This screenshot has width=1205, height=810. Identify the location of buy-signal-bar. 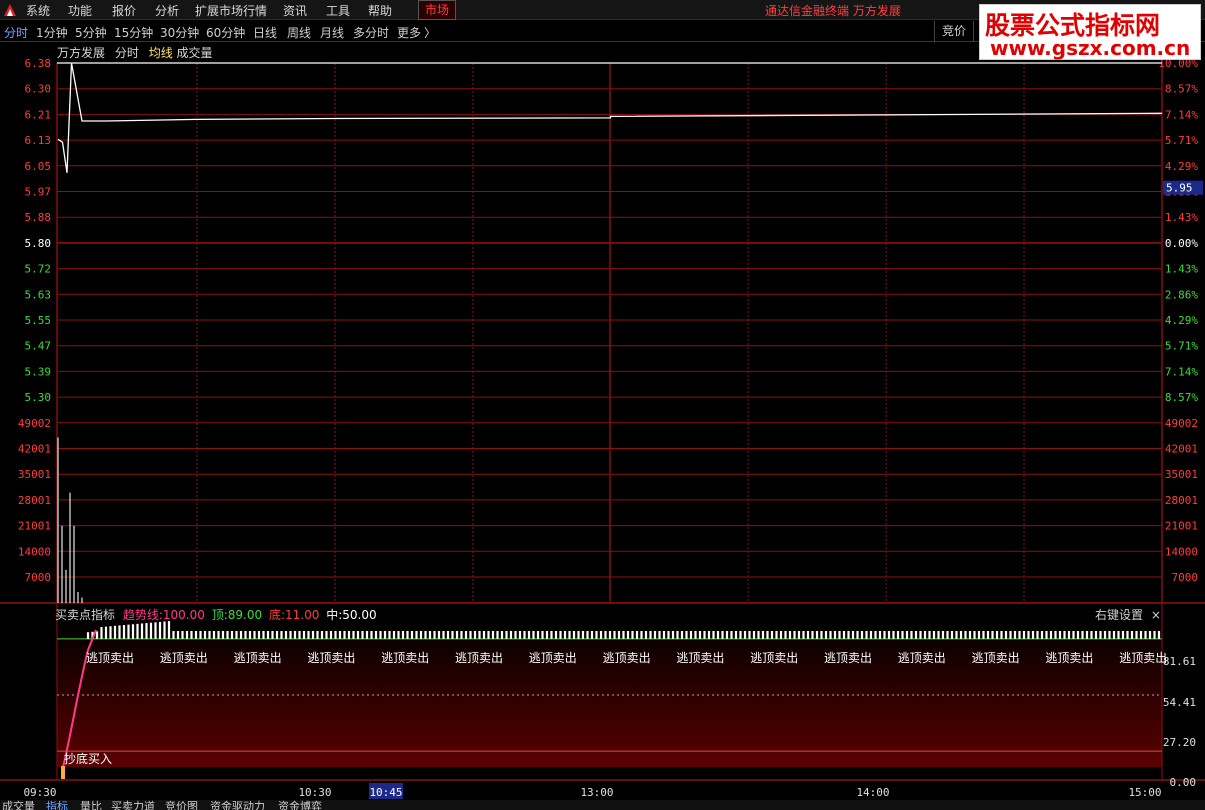
(63, 772).